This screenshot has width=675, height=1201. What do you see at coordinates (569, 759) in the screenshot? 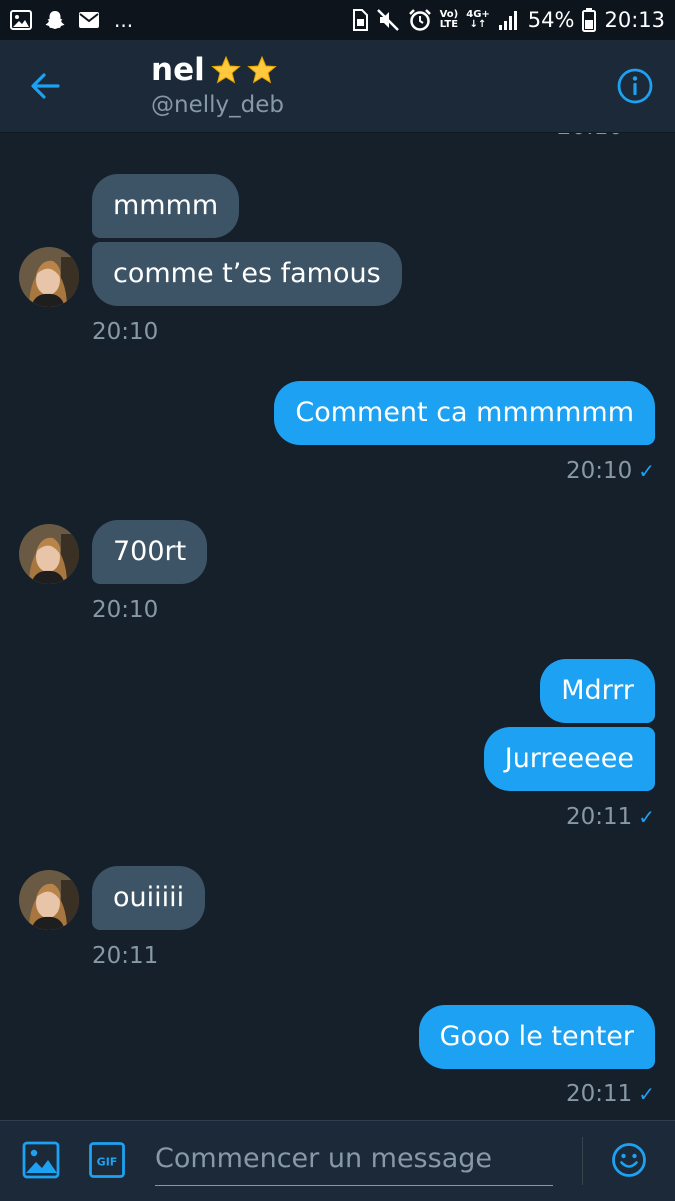
I see `message-bubble-sent: Jurreeeee` at bounding box center [569, 759].